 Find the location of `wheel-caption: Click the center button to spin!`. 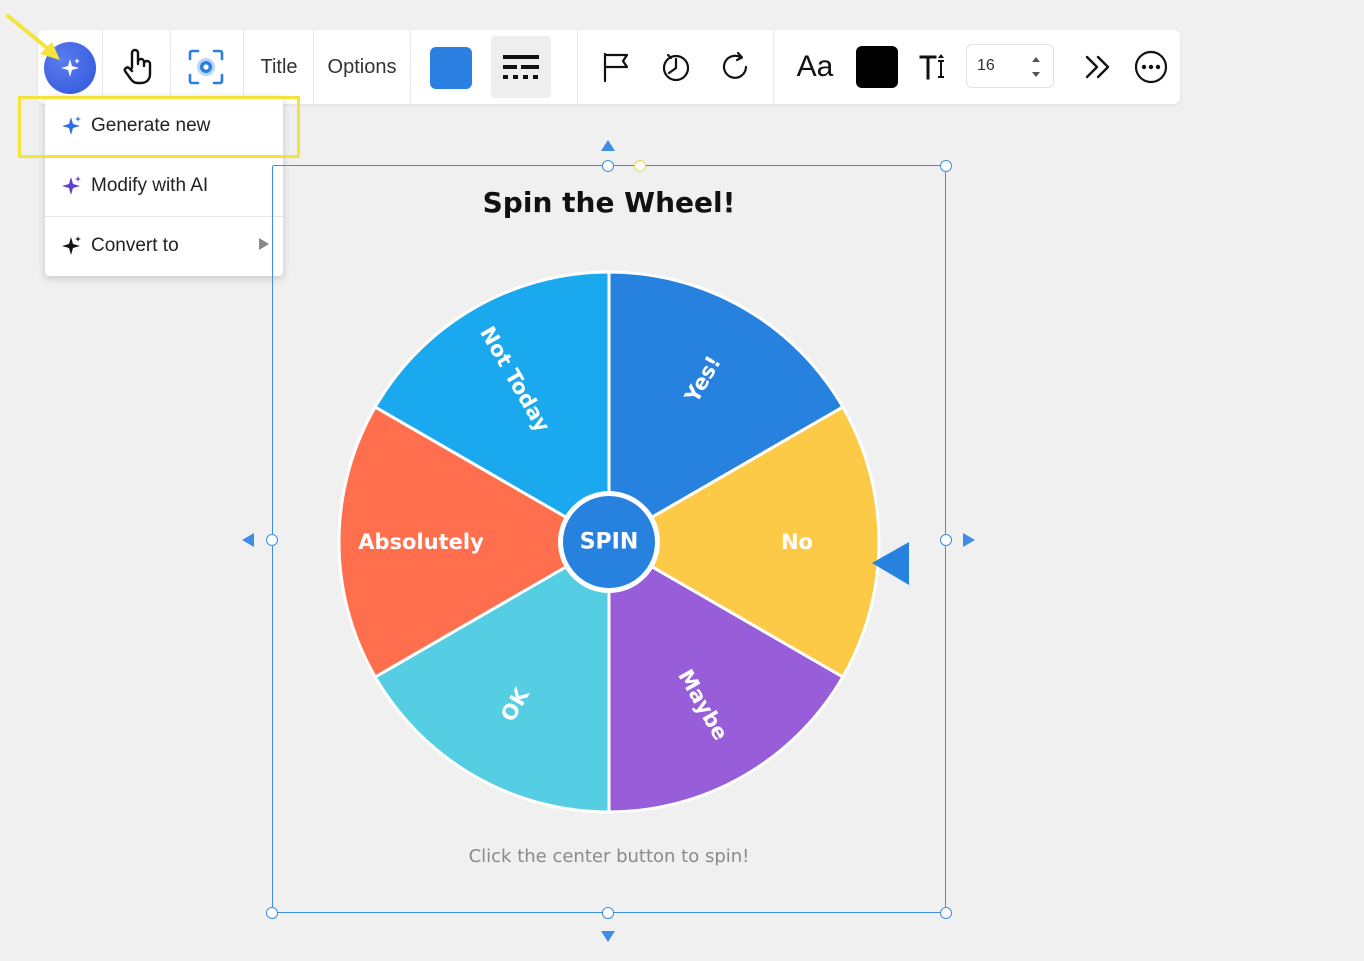

wheel-caption: Click the center button to spin! is located at coordinates (609, 856).